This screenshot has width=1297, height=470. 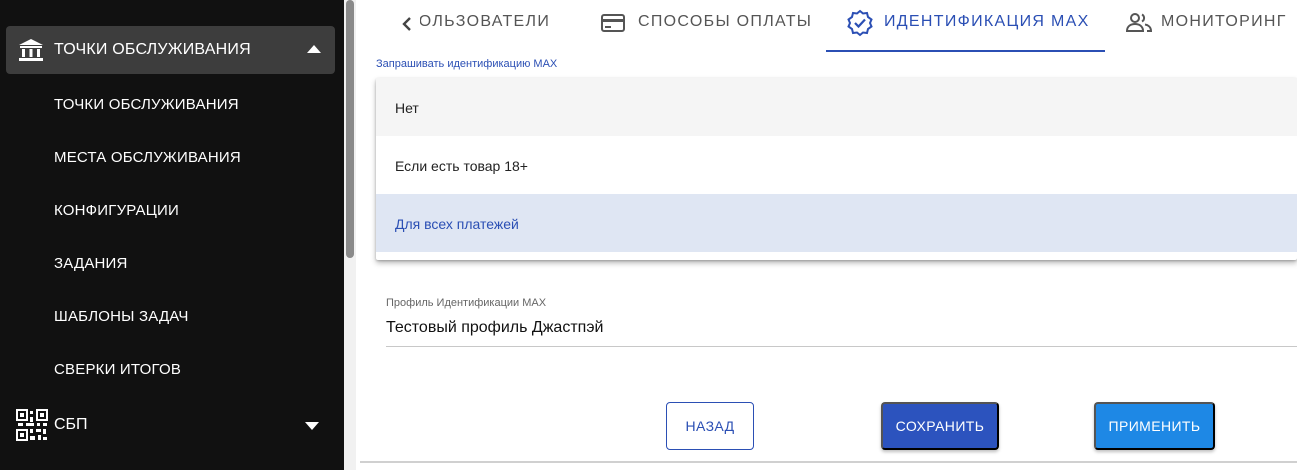 I want to click on bank-icon, so click(x=31, y=50).